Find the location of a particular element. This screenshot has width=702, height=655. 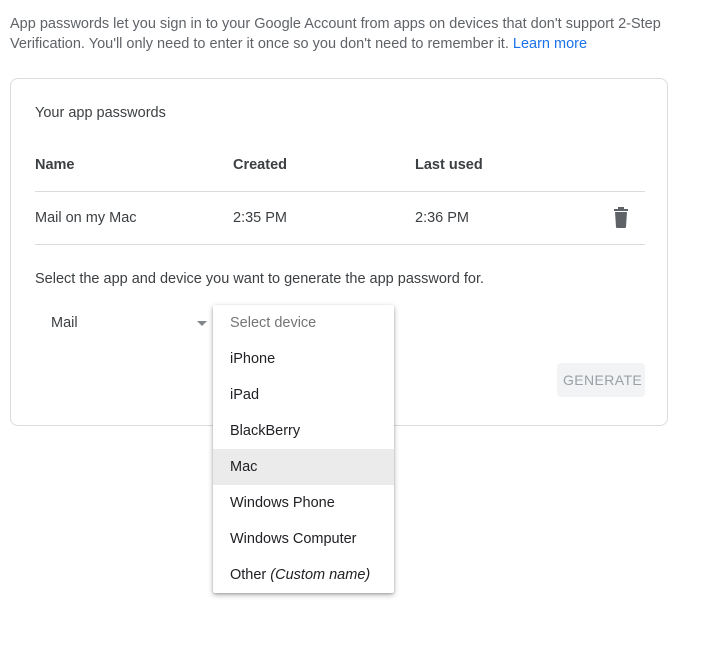

column-header-last-used: Last used is located at coordinates (449, 165).